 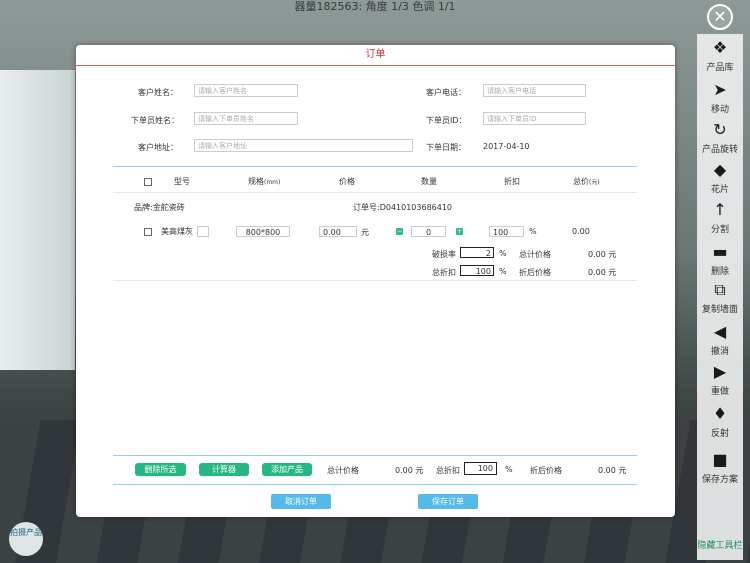 What do you see at coordinates (343, 470) in the screenshot?
I see `footer-total-price-label: 总计价格` at bounding box center [343, 470].